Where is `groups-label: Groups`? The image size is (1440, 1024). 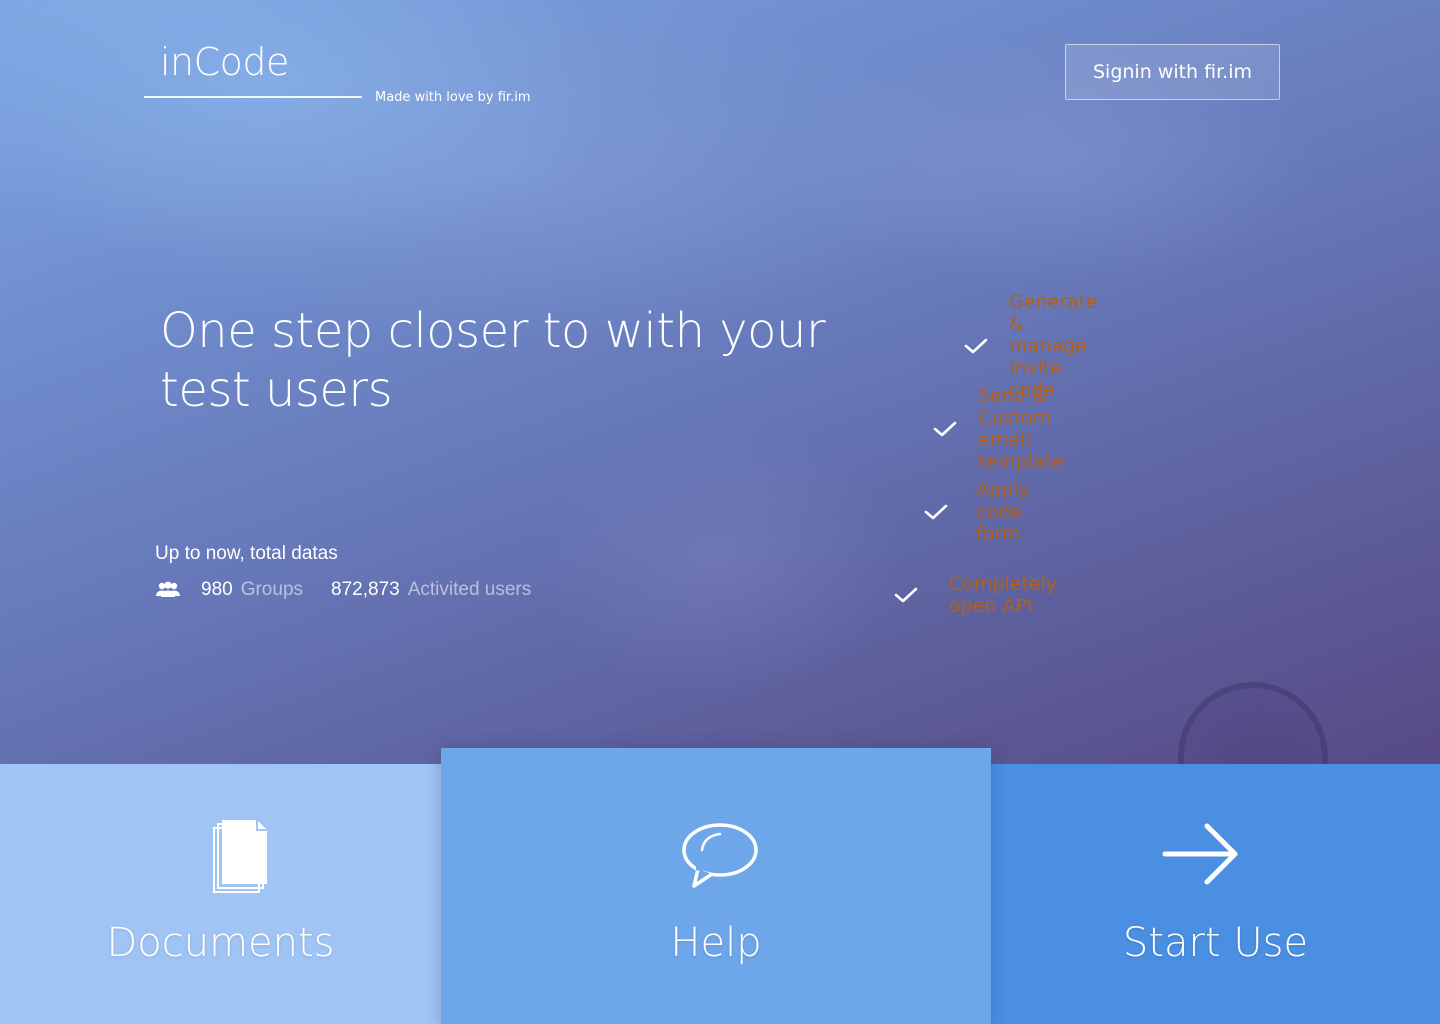 groups-label: Groups is located at coordinates (272, 589).